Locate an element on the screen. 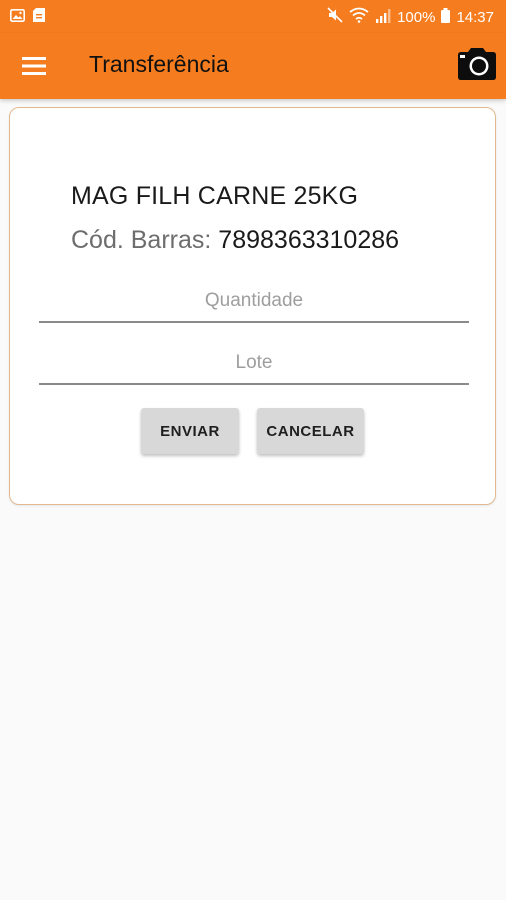 This screenshot has width=506, height=900. status-bar-right: 100% 14:37 is located at coordinates (410, 17).